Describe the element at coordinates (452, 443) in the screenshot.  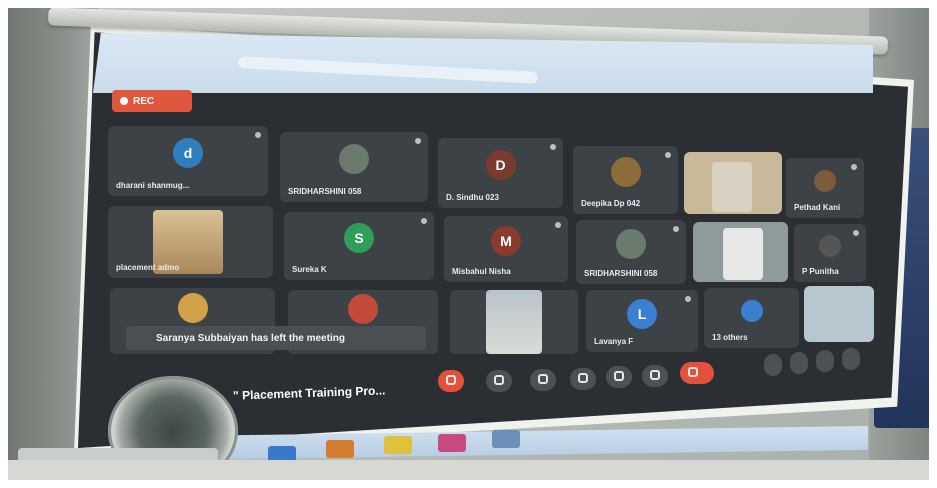
I see `firefox-icon` at that location.